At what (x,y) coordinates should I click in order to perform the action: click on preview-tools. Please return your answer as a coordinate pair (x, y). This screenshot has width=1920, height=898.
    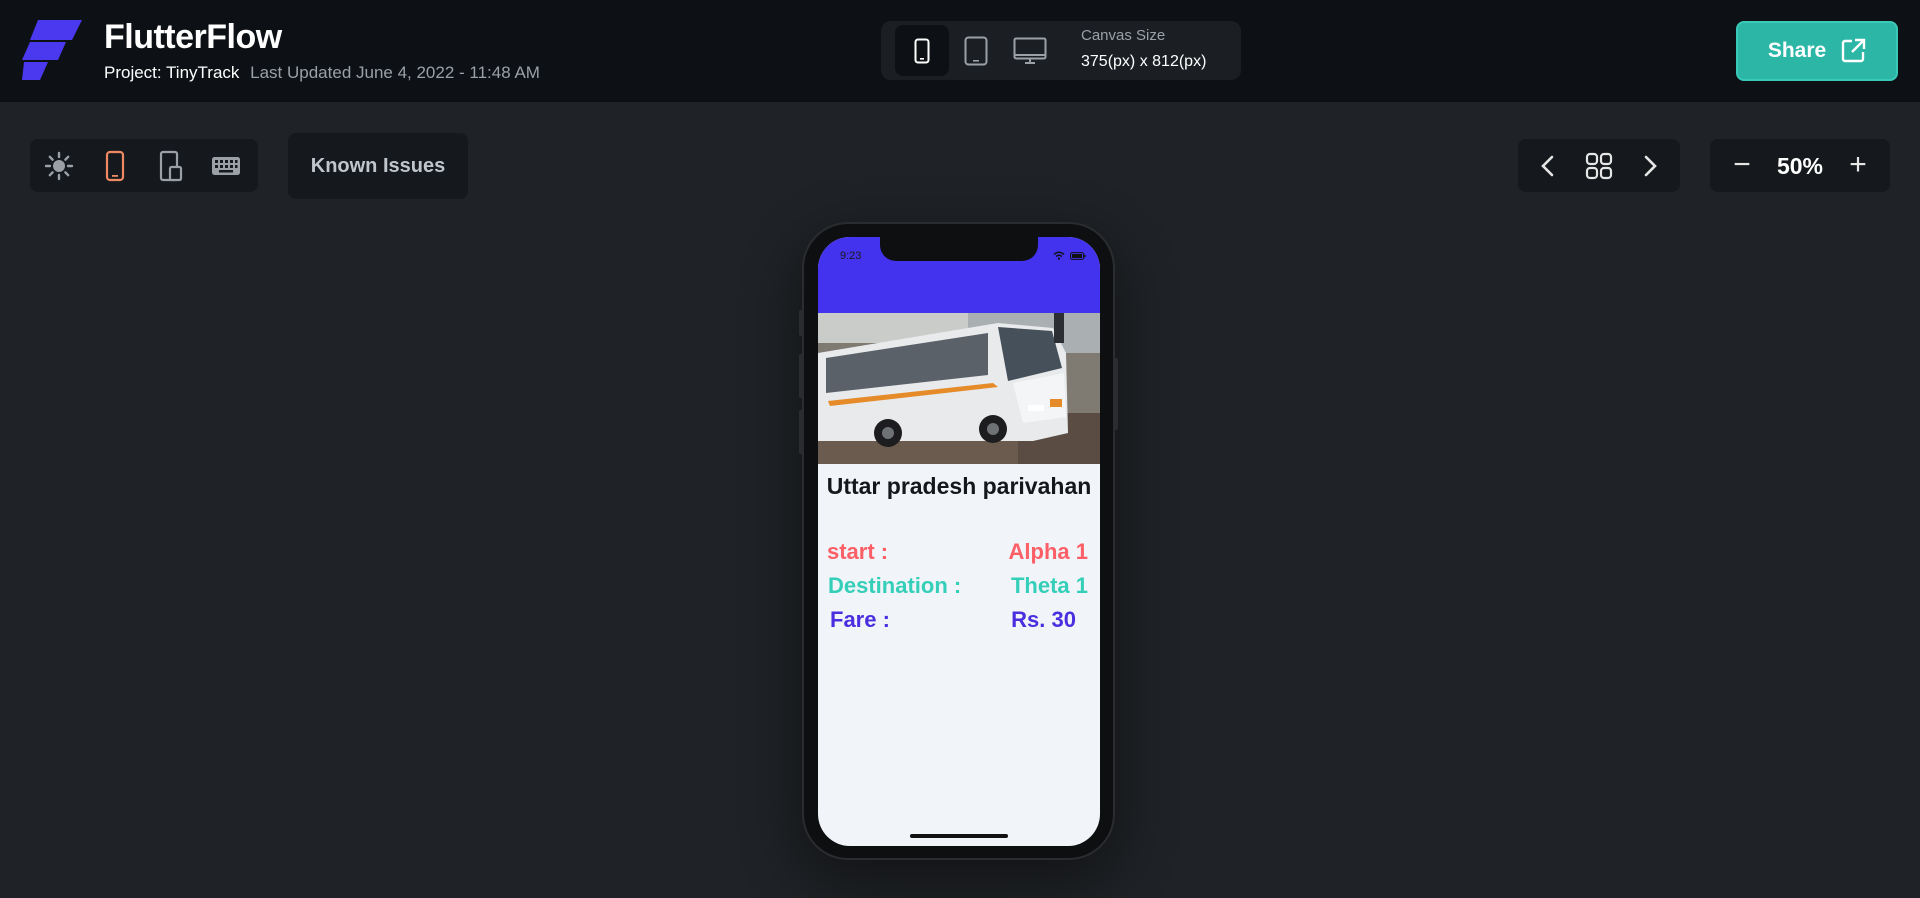
    Looking at the image, I should click on (144, 165).